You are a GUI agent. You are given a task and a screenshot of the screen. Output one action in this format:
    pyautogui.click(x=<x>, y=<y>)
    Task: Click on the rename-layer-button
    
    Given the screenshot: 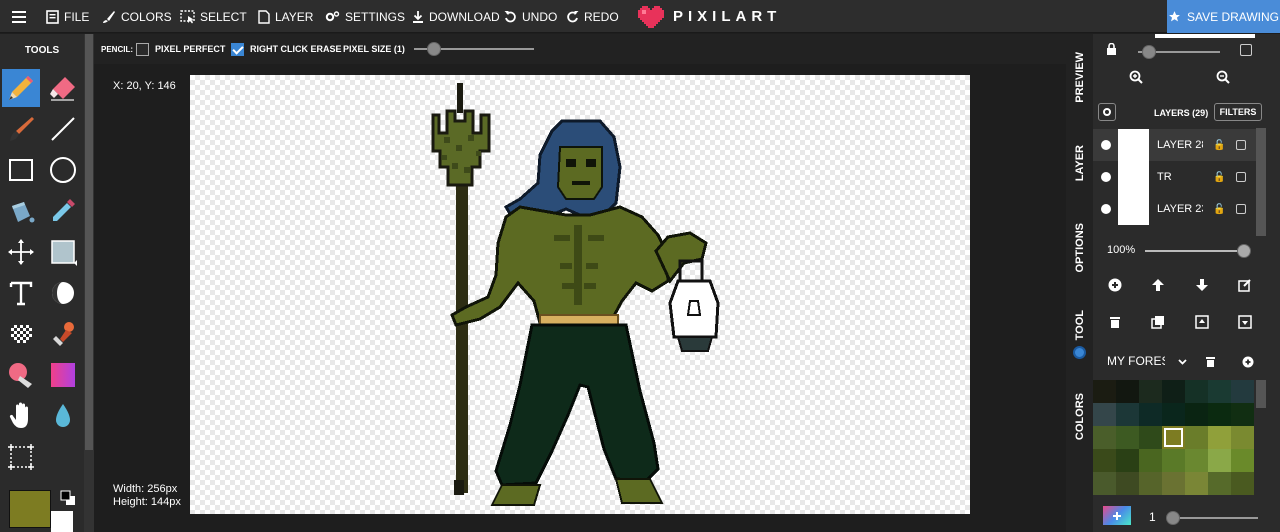 What is the action you would take?
    pyautogui.click(x=1245, y=285)
    